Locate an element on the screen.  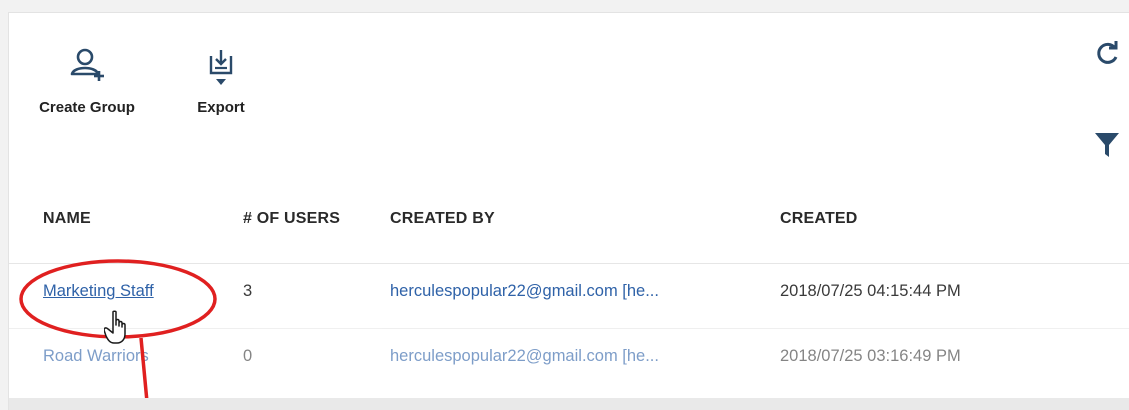
export-button: Export is located at coordinates (221, 78).